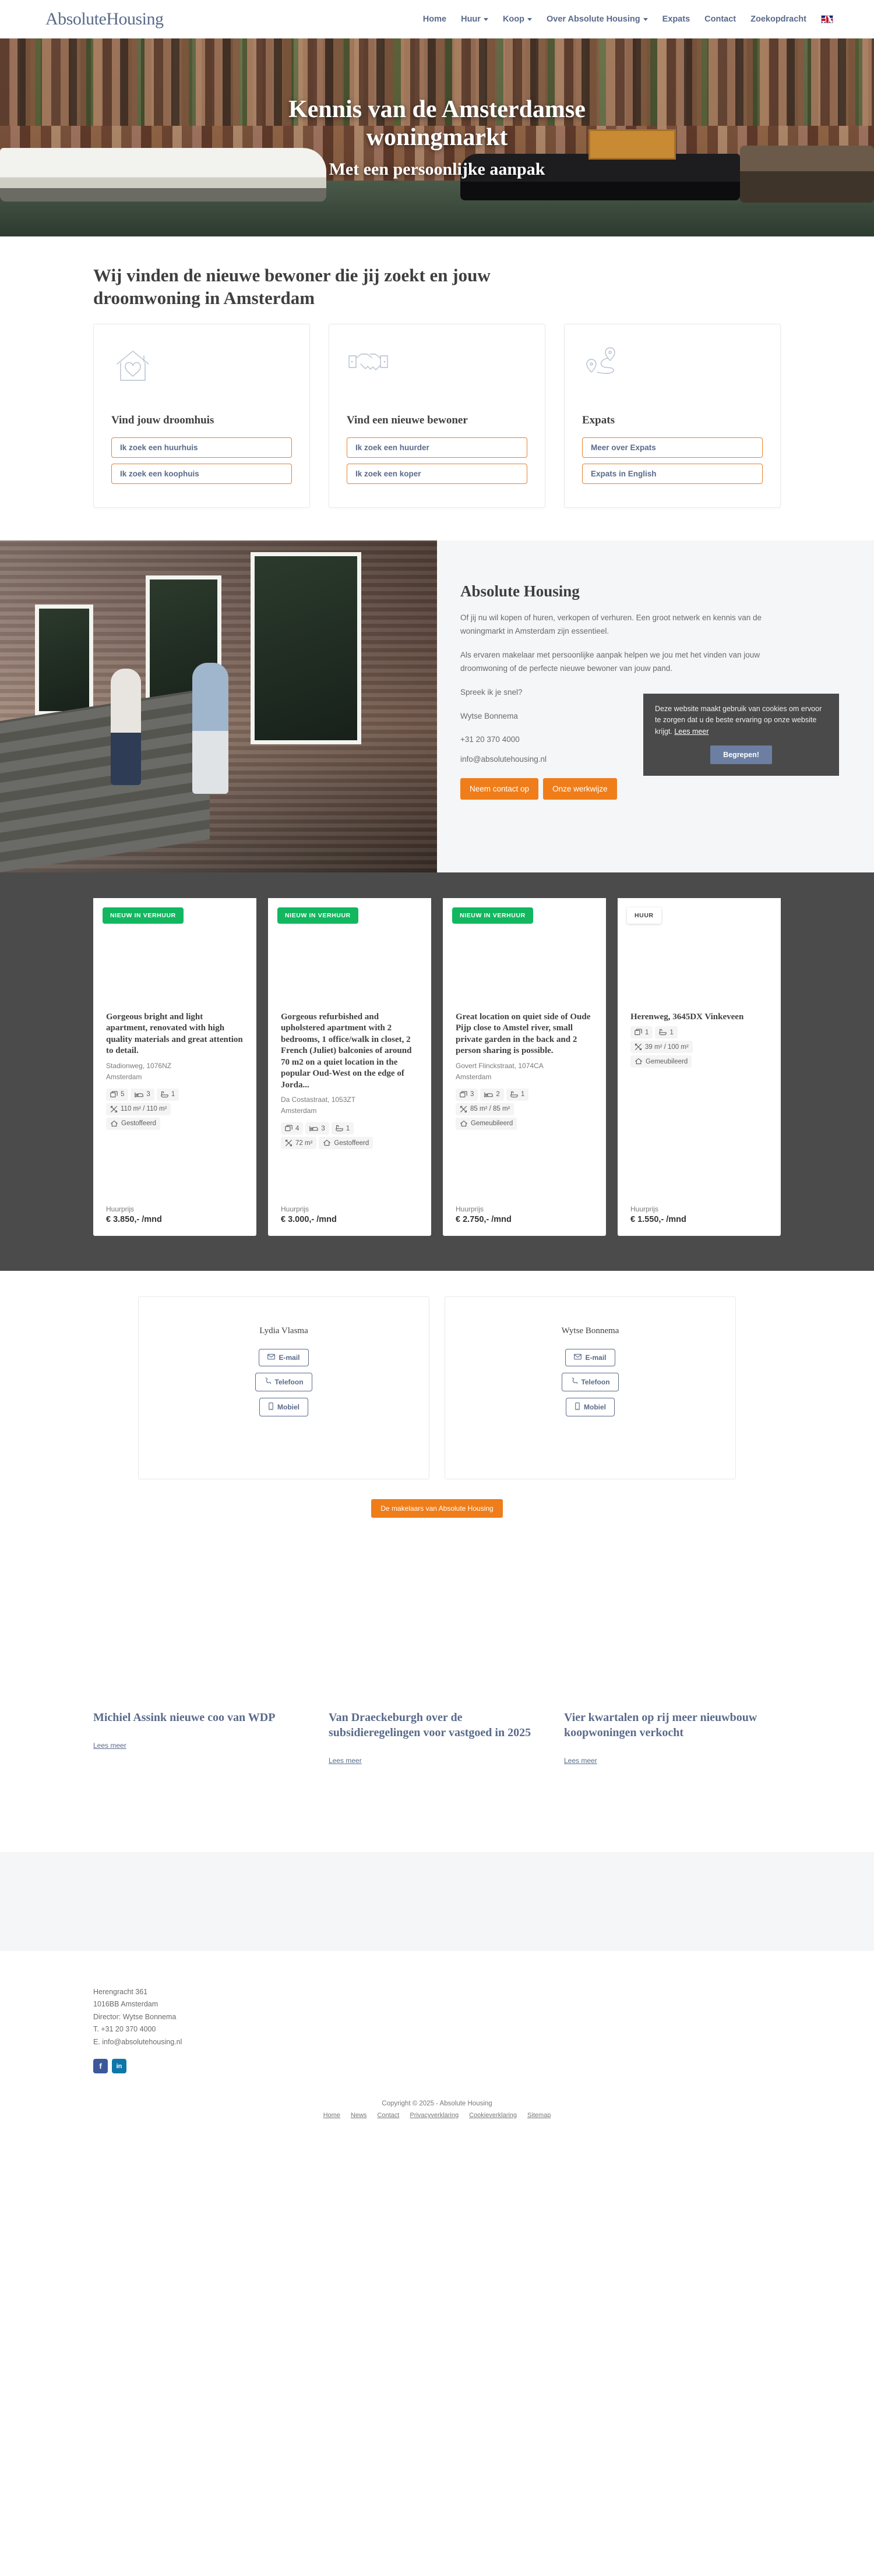 This screenshot has height=2576, width=874. What do you see at coordinates (346, 1143) in the screenshot?
I see `property-furnishing: Gestoffeerd` at bounding box center [346, 1143].